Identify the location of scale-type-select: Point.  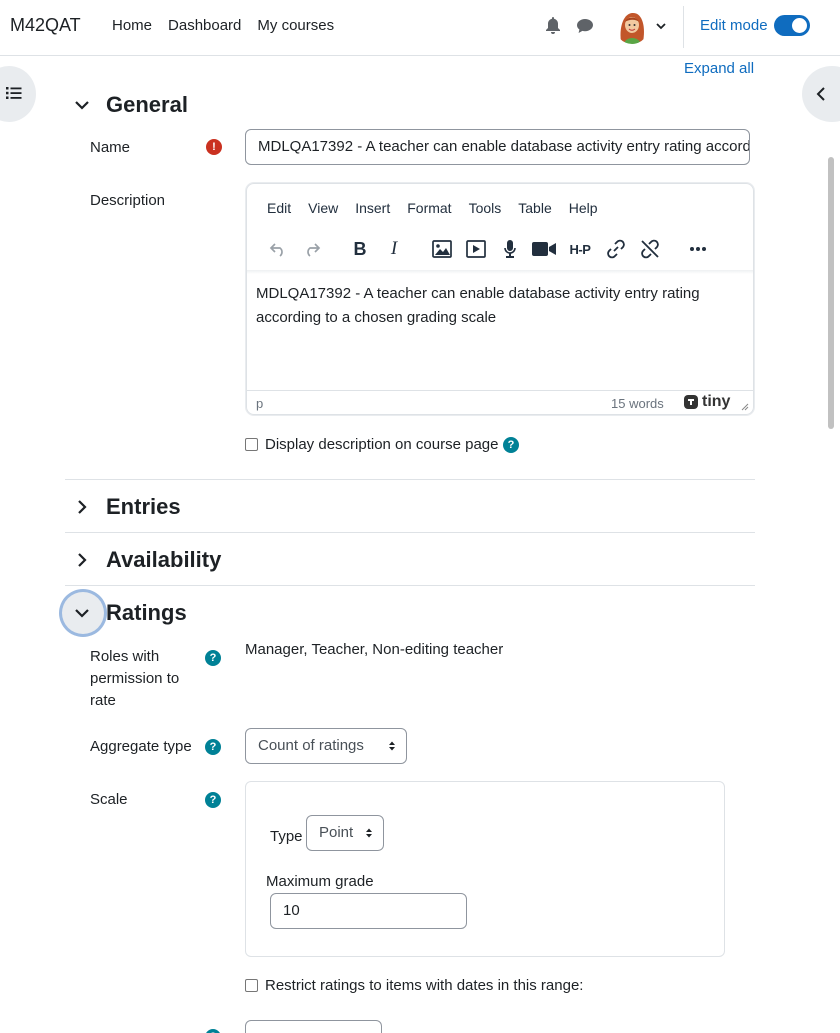
(345, 833).